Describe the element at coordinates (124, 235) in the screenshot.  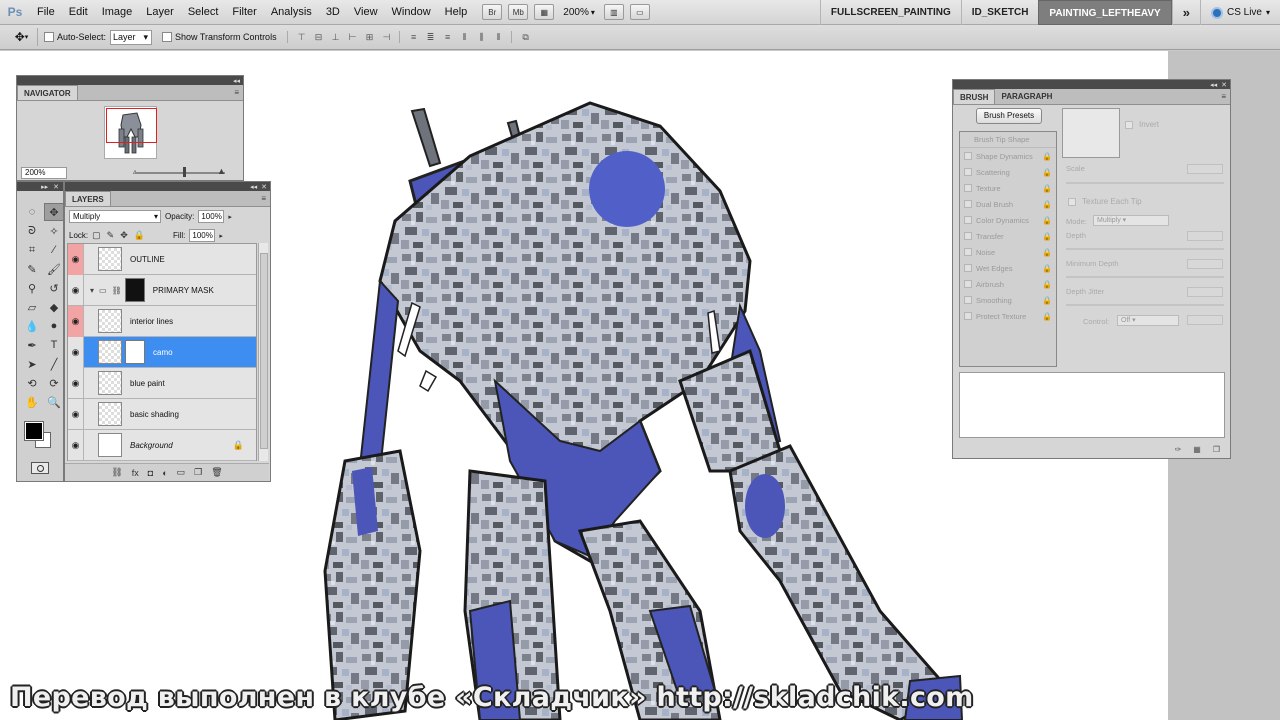
I see `lock-position-icon: ✥` at that location.